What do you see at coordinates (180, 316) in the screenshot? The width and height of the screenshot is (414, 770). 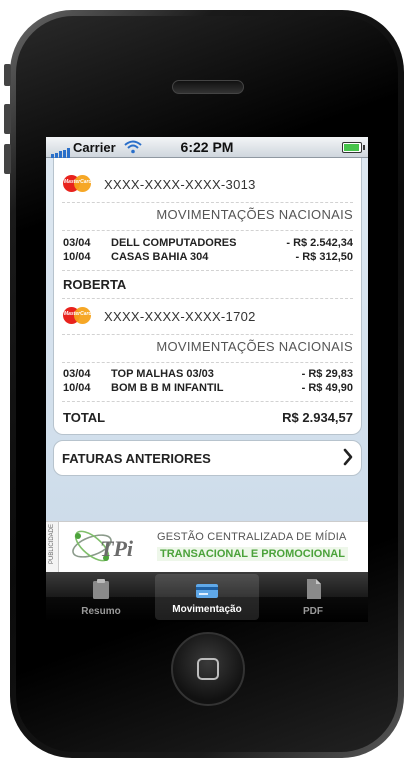 I see `card-number: XXXX-XXXX-XXXX-1702` at bounding box center [180, 316].